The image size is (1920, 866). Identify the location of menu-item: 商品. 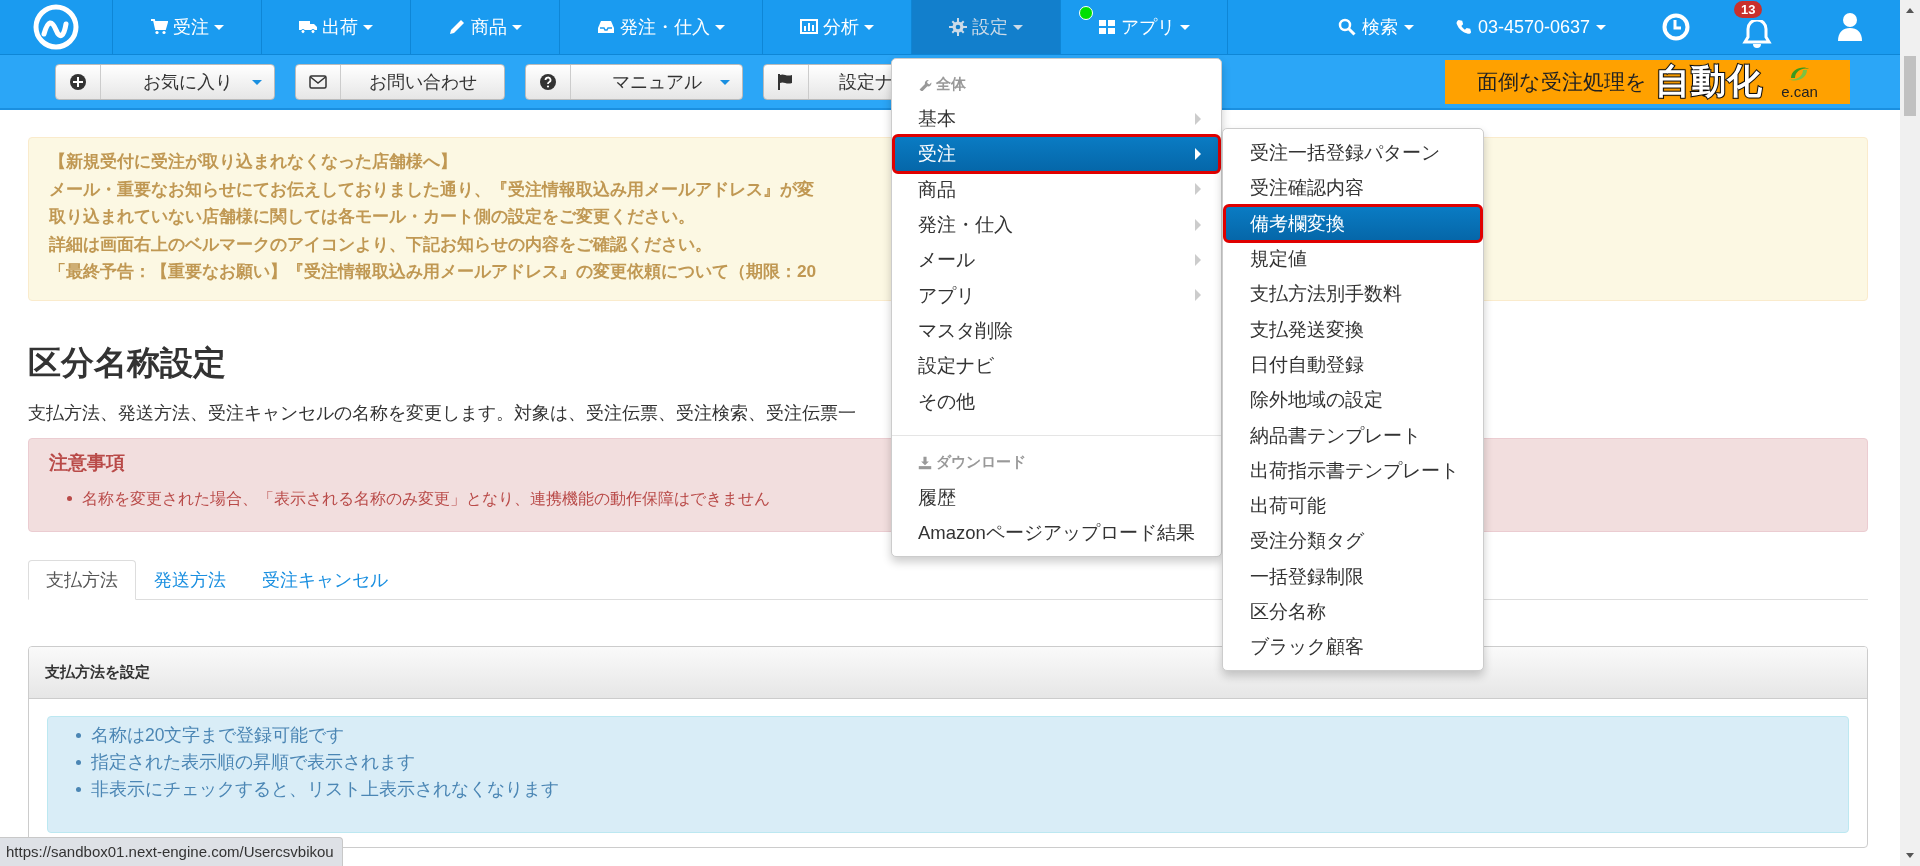
(1056, 189).